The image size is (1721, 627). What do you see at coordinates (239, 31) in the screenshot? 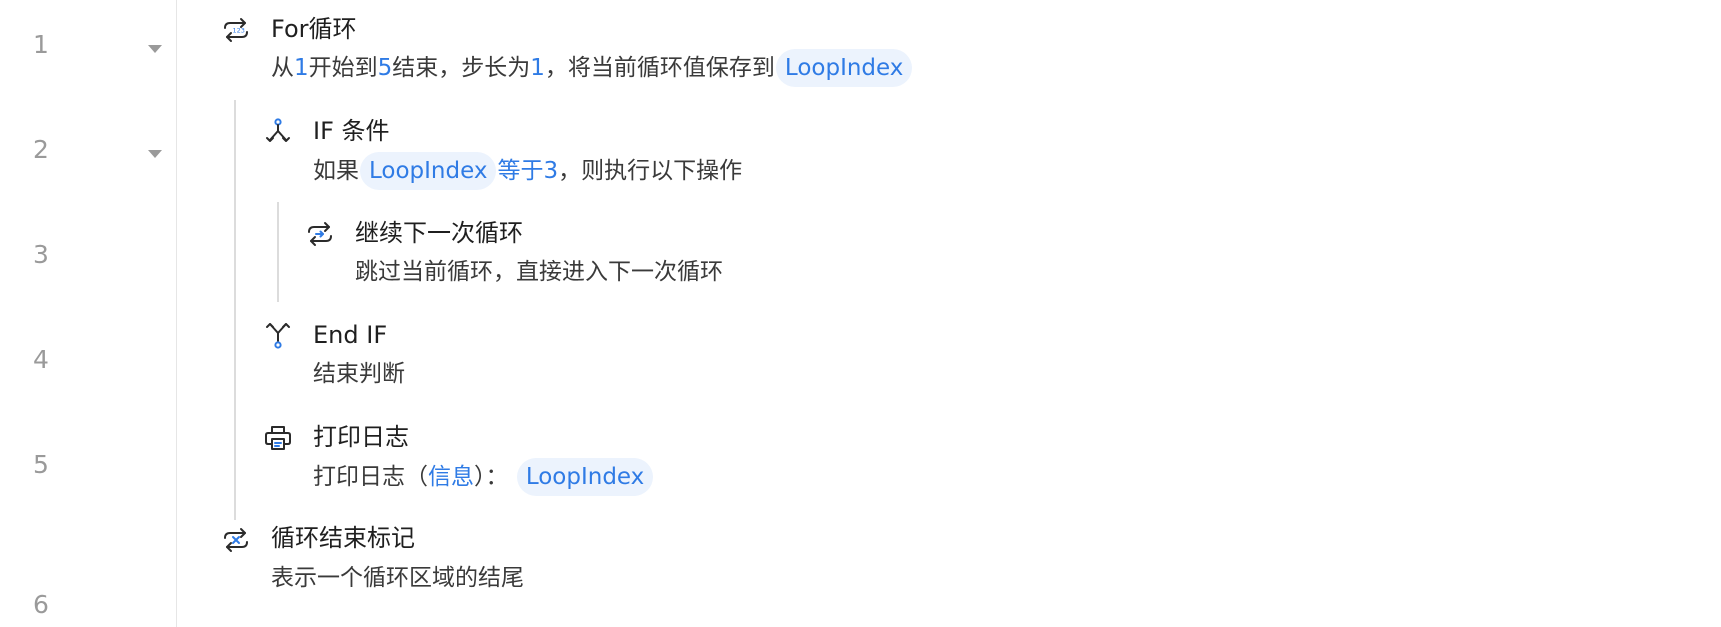
I see `svg-text: 123` at bounding box center [239, 31].